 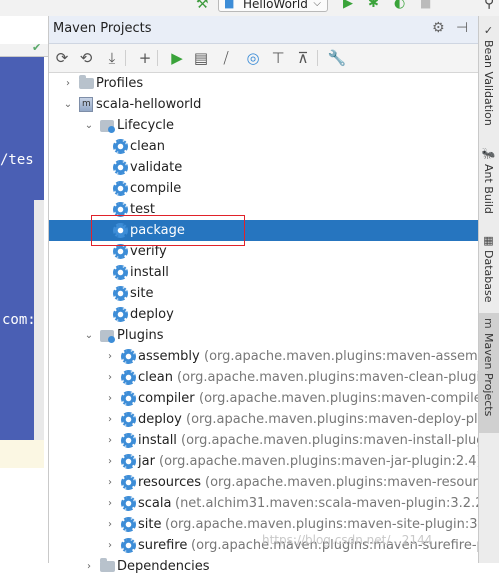 What do you see at coordinates (170, 482) in the screenshot?
I see `tree-item-label: resources` at bounding box center [170, 482].